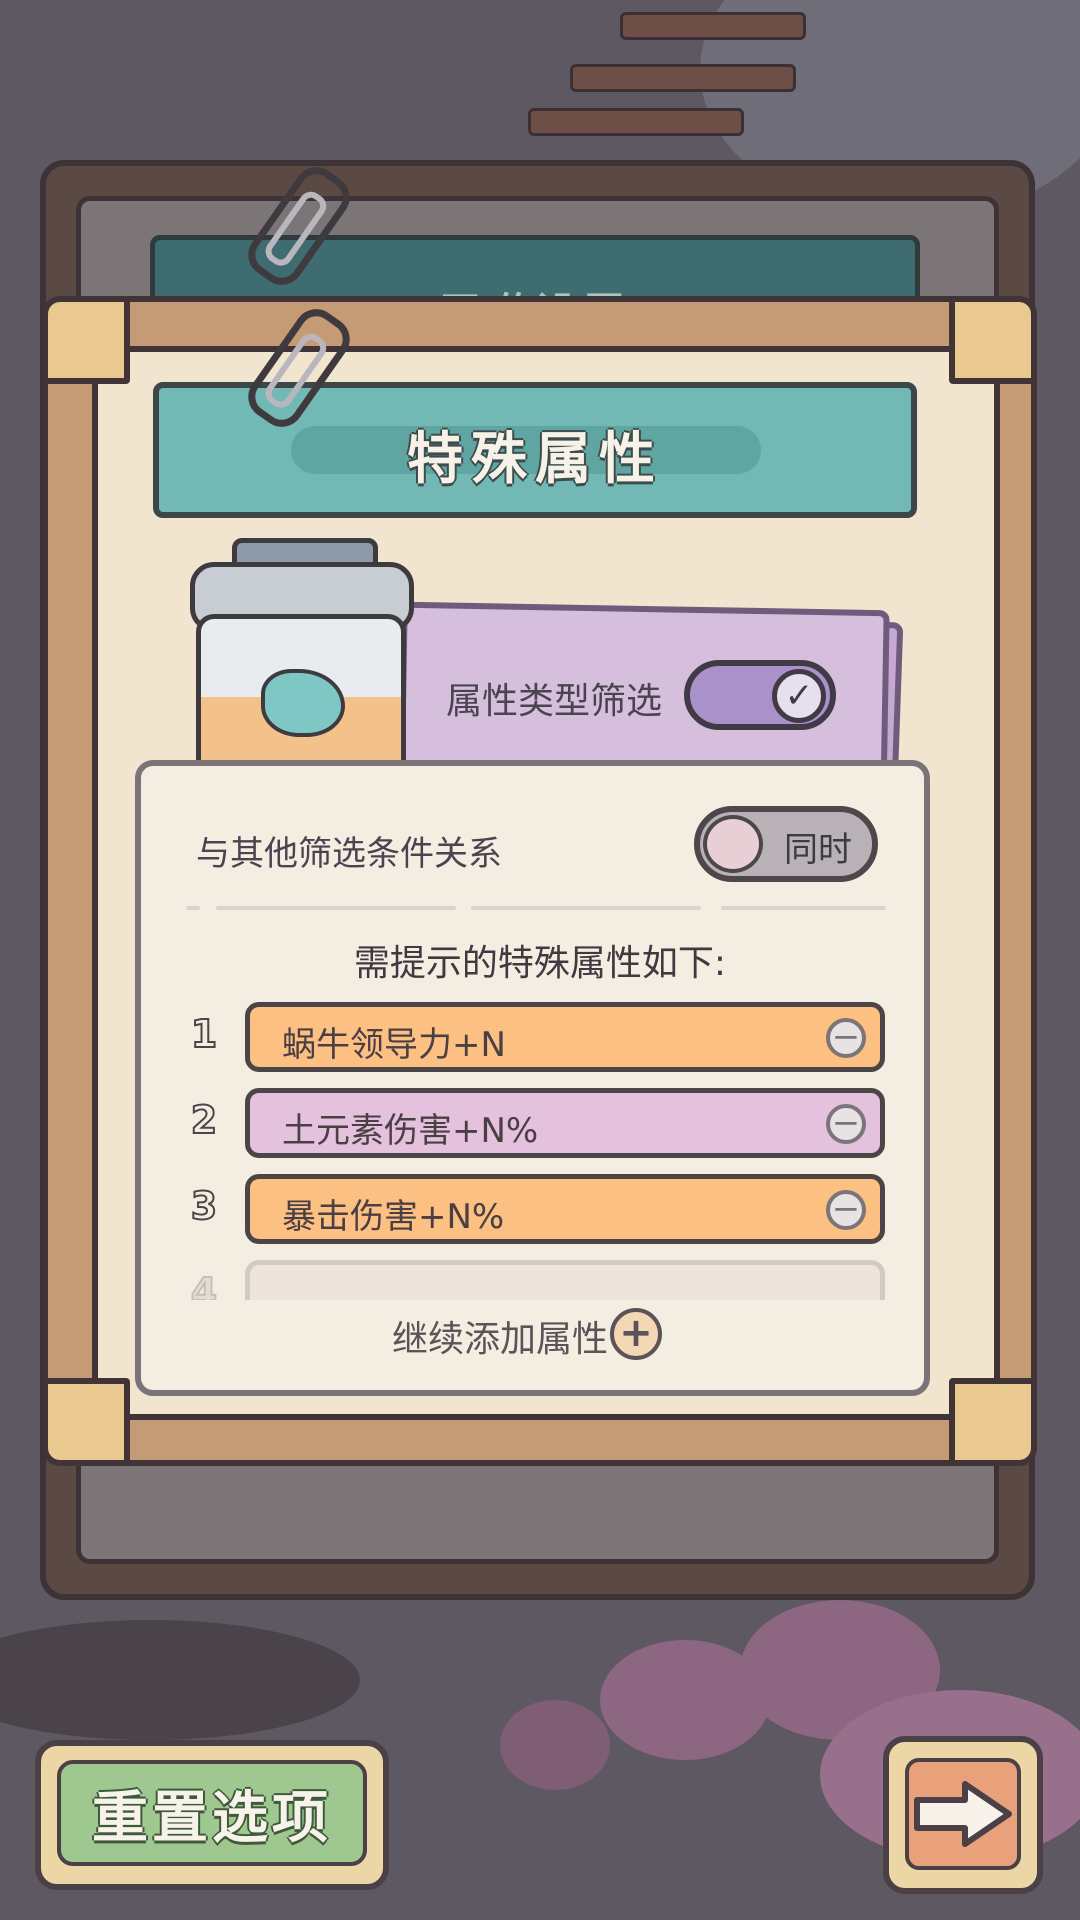 Image resolution: width=1080 pixels, height=1920 pixels. What do you see at coordinates (394, 1045) in the screenshot?
I see `attribute-label: 蜗牛领导力+N` at bounding box center [394, 1045].